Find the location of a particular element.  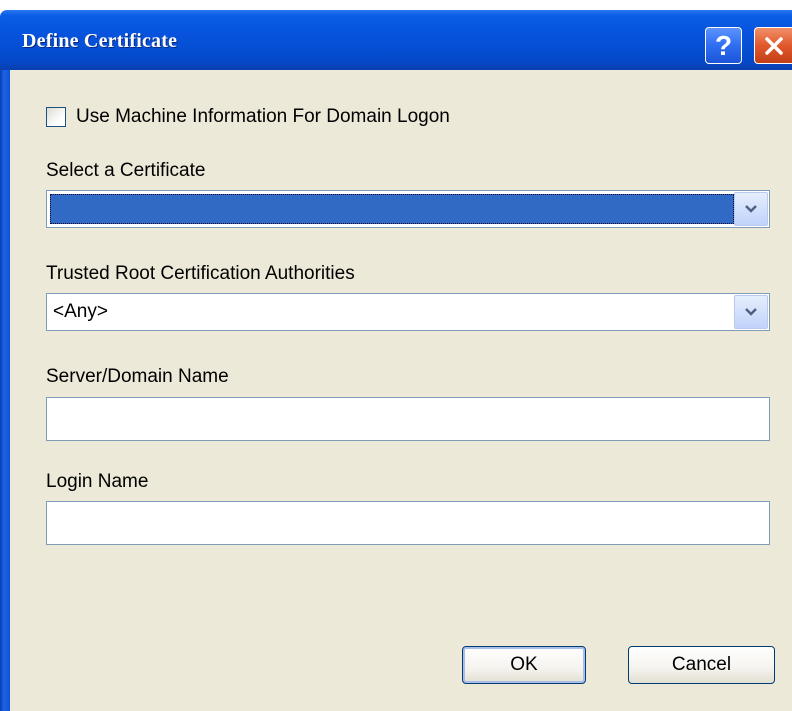

cancel-button: Cancel is located at coordinates (701, 665).